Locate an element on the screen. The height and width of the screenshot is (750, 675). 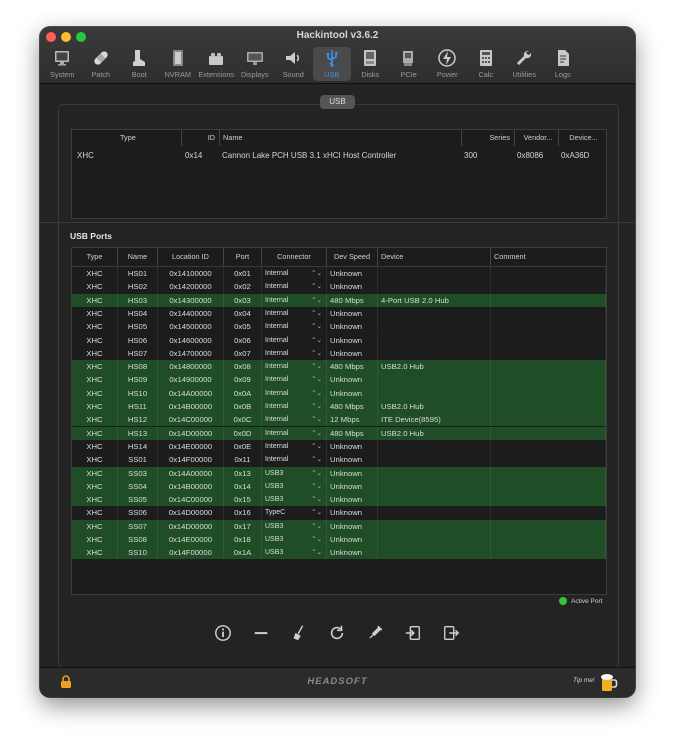
beer-mug-icon is located at coordinates (609, 682).